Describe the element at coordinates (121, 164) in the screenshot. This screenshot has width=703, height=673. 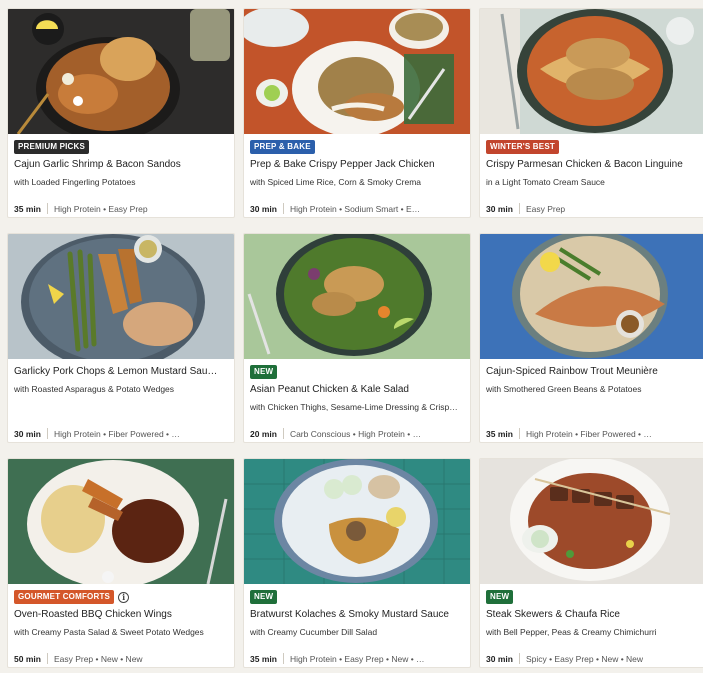
I see `recipe-title: Cajun Garlic Shrimp & Bacon Sandos` at that location.